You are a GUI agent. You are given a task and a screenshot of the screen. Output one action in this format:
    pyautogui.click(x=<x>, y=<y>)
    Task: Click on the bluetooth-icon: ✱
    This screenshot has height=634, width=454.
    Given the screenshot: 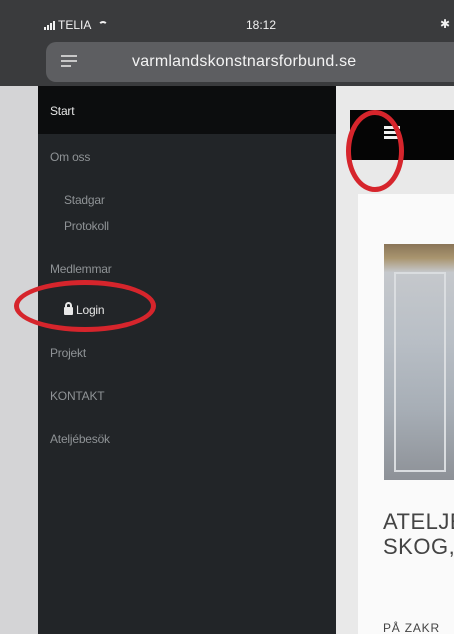 What is the action you would take?
    pyautogui.click(x=445, y=24)
    